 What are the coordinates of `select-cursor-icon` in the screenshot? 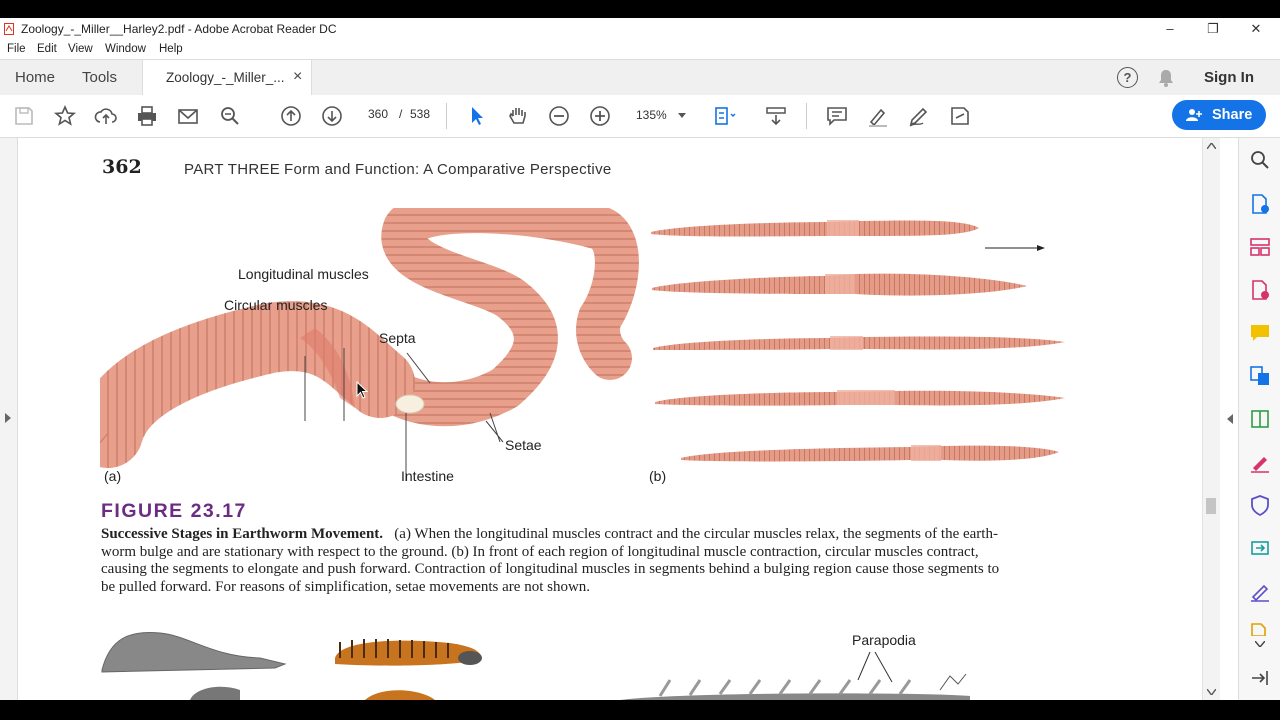 It's located at (477, 116).